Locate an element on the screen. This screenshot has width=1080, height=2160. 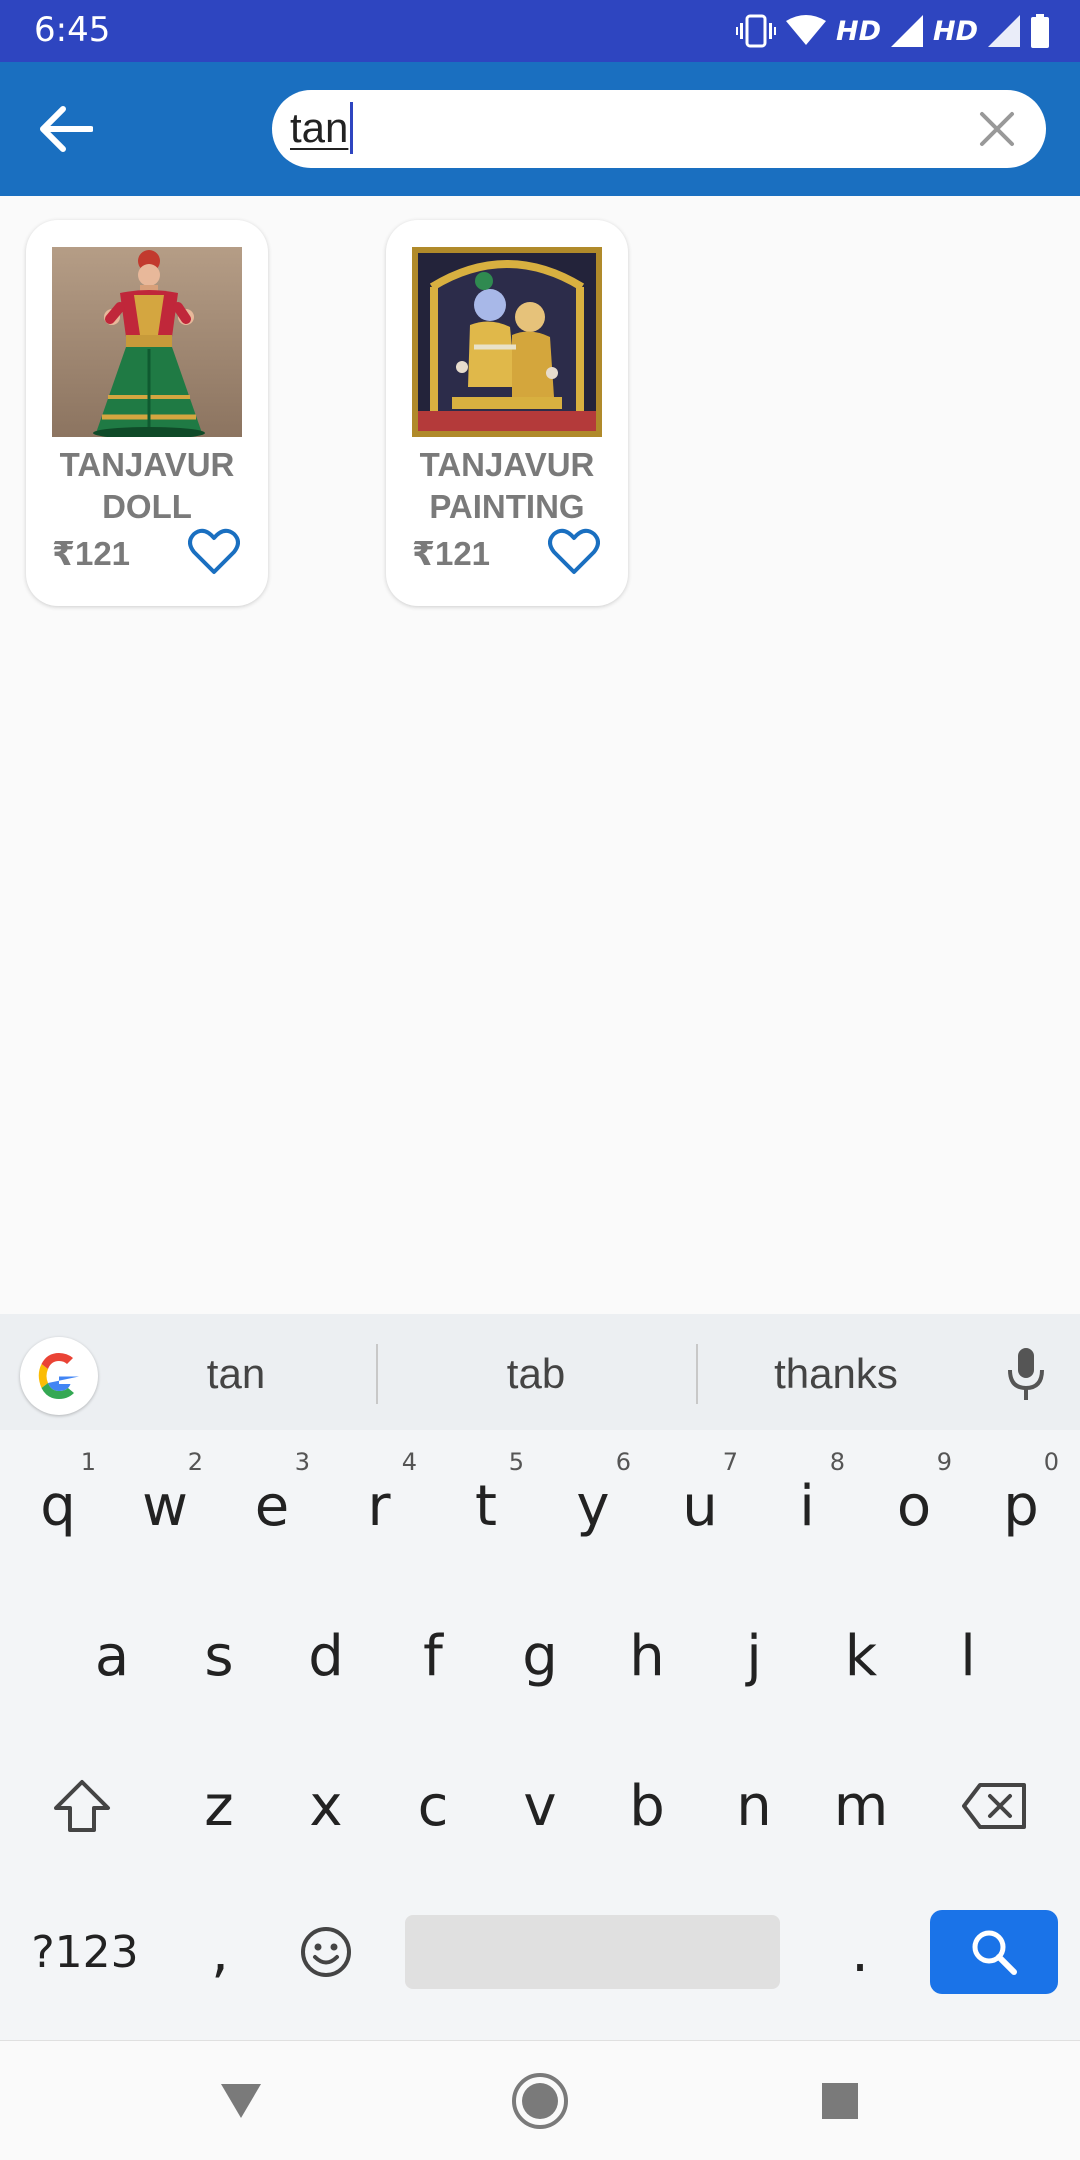
key-k: k is located at coordinates (861, 1656).